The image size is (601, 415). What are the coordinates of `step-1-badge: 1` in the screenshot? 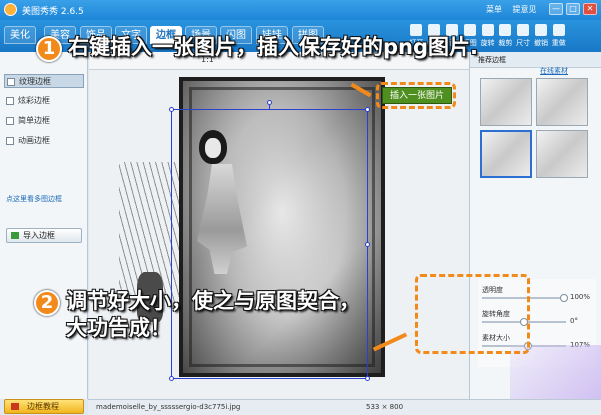 It's located at (49, 49).